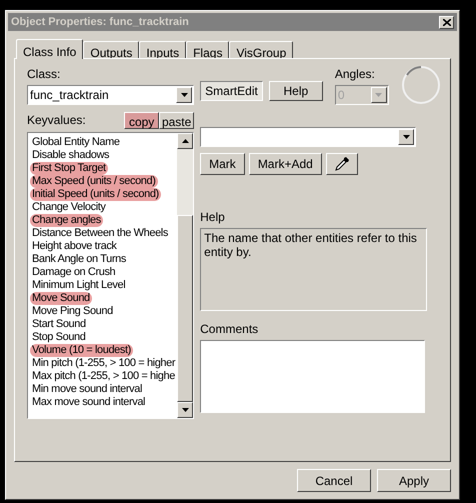 This screenshot has height=503, width=476. What do you see at coordinates (59, 324) in the screenshot?
I see `keyvalue-item: Start Sound` at bounding box center [59, 324].